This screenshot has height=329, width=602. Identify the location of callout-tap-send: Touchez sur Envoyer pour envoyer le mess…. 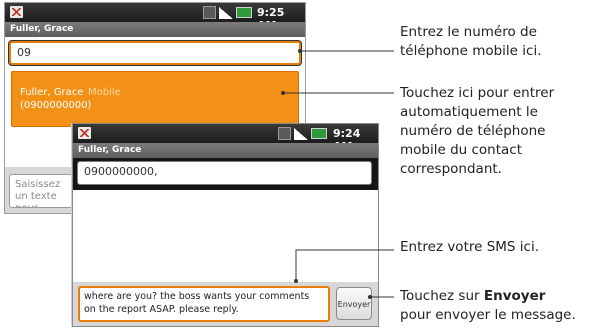
(500, 306).